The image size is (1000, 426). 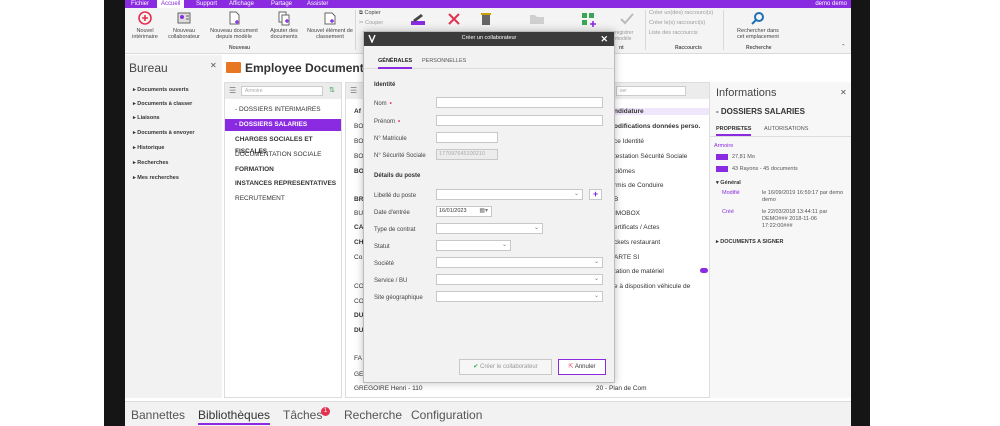 What do you see at coordinates (749, 242) in the screenshot?
I see `docs-to-sign-section: ▸ DOCUMENTS A SIGNER` at bounding box center [749, 242].